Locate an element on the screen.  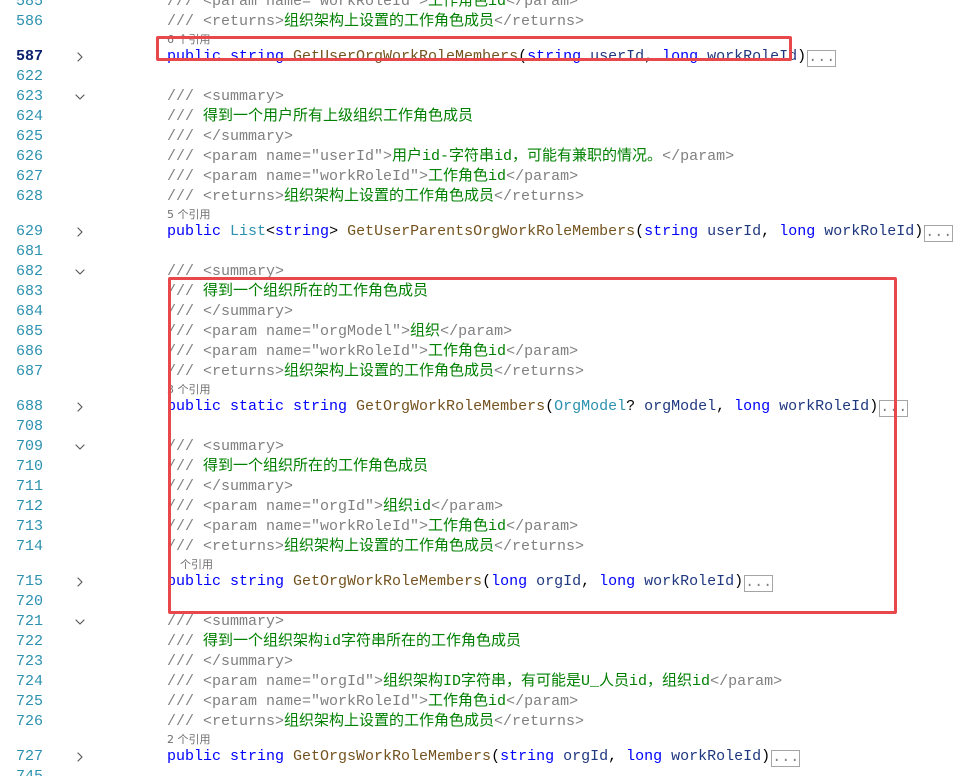
code-line: 683 /// 得到一个组织所在的工作角色成员 is located at coordinates (483, 292).